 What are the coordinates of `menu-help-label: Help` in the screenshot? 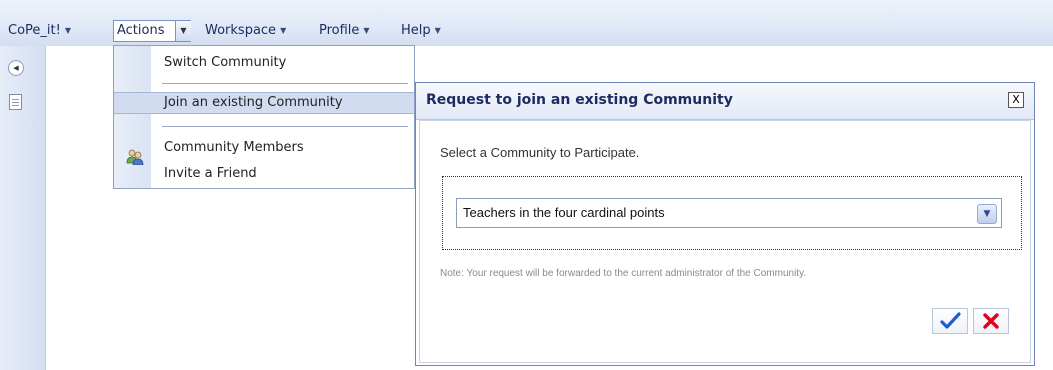 It's located at (416, 30).